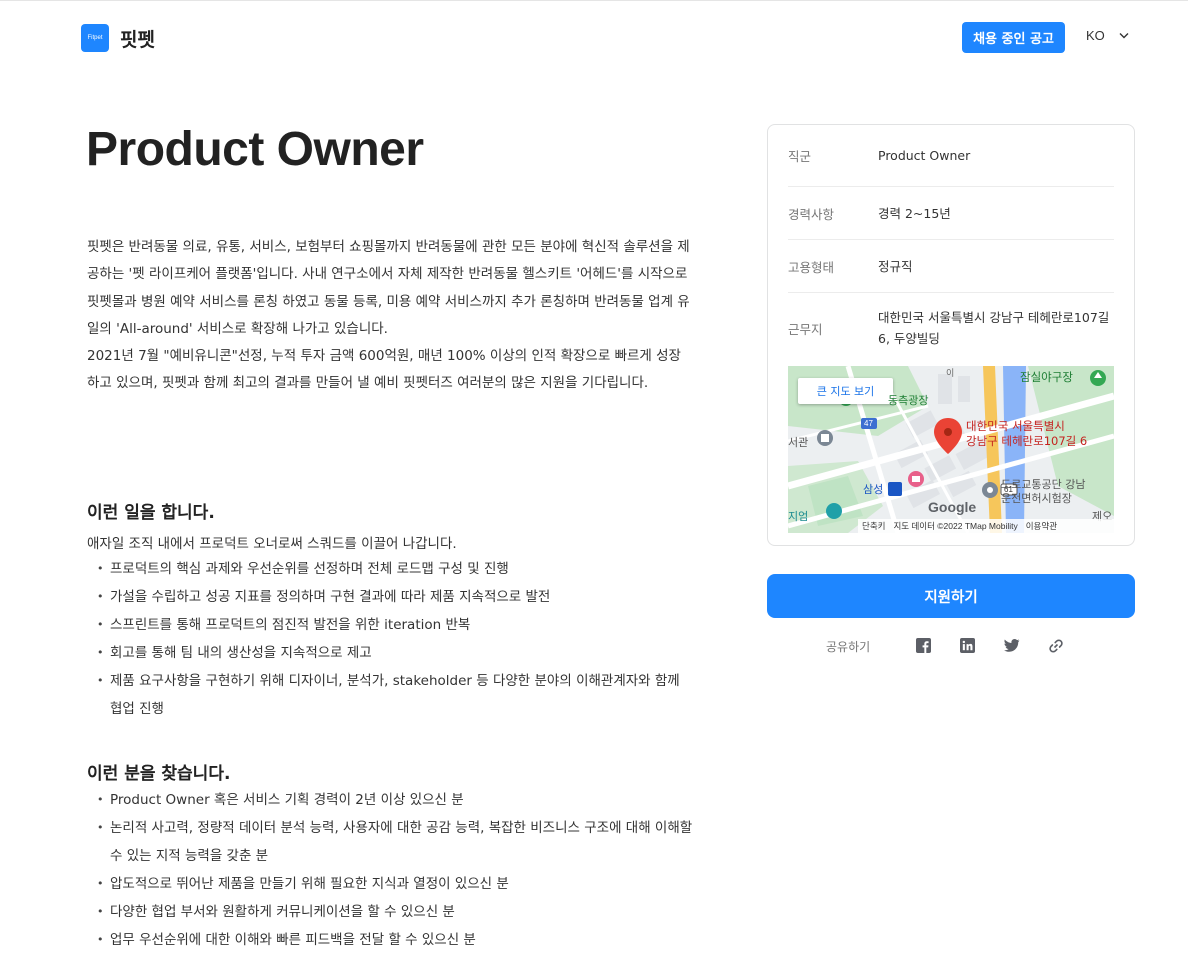 The height and width of the screenshot is (973, 1188). Describe the element at coordinates (967, 645) in the screenshot. I see `linkedin-icon` at that location.